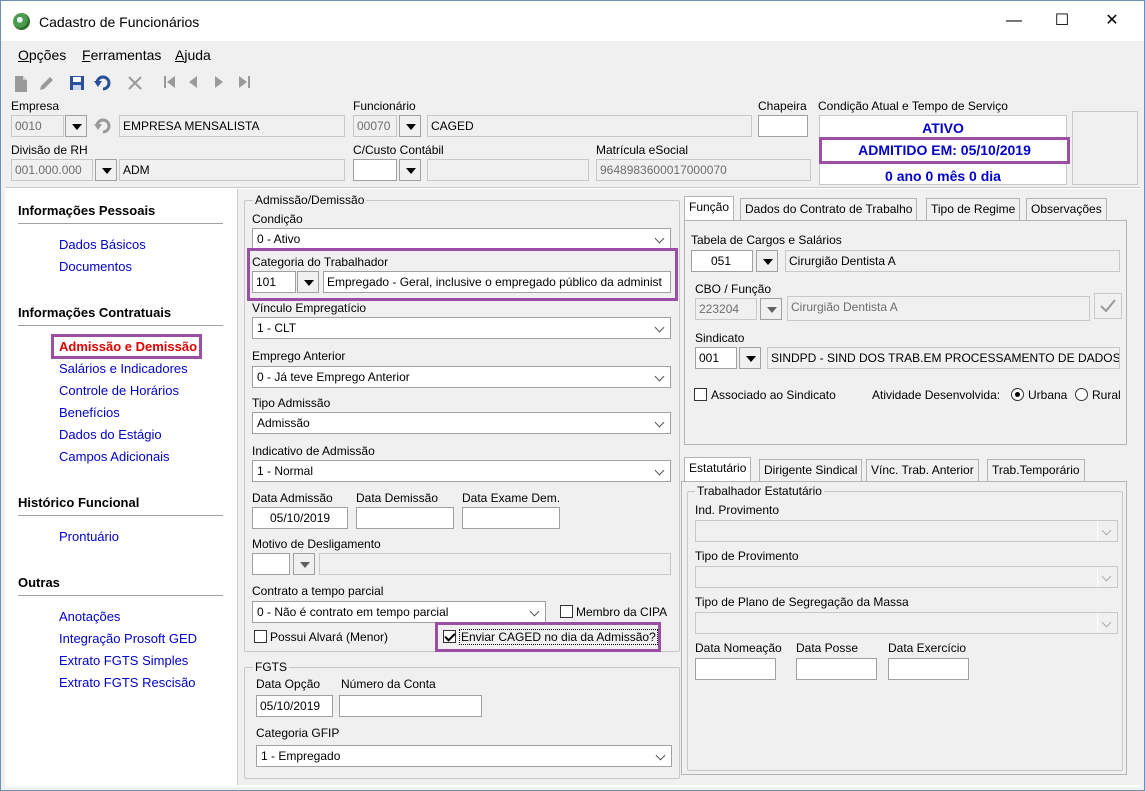  Describe the element at coordinates (114, 456) in the screenshot. I see `sidebar-item-campos-adicionais: Campos Adicionais` at that location.